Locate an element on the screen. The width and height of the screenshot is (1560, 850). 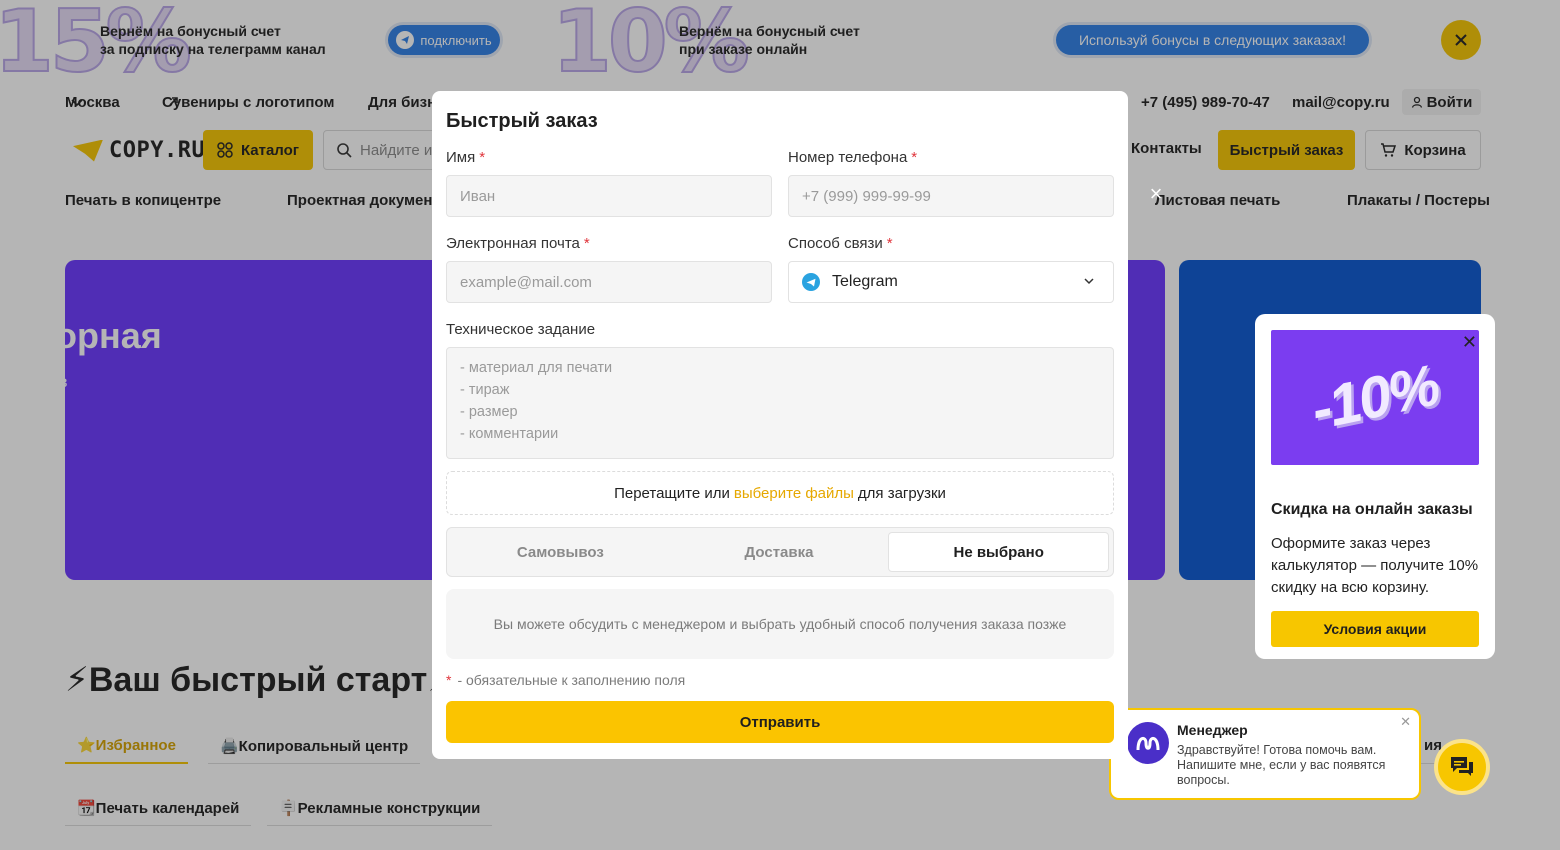
delivery-segmented-control: Самовывоз Доставка Не выбрано is located at coordinates (780, 552).